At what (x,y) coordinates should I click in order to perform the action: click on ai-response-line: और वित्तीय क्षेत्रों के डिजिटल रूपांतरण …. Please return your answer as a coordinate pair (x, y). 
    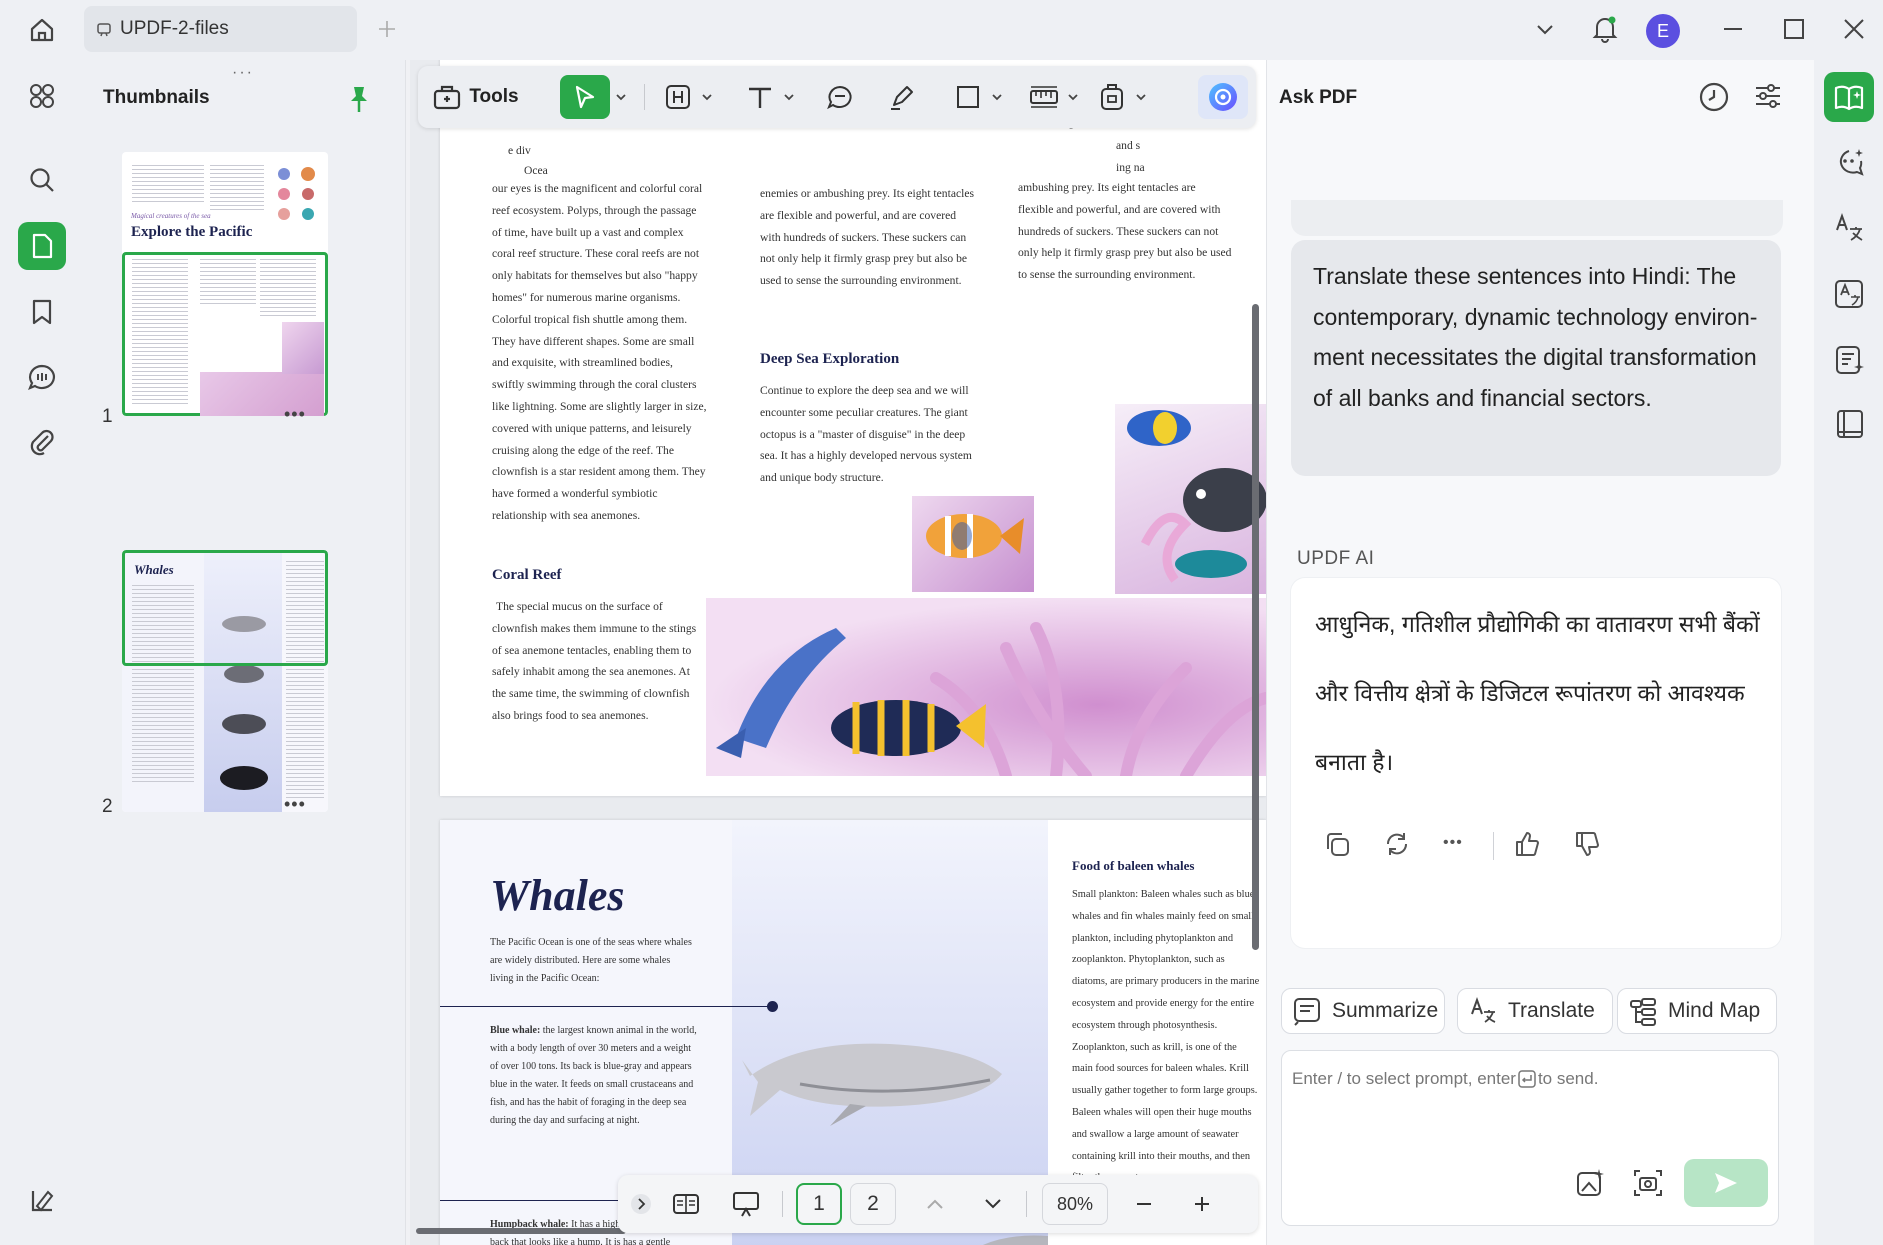
    Looking at the image, I should click on (1530, 693).